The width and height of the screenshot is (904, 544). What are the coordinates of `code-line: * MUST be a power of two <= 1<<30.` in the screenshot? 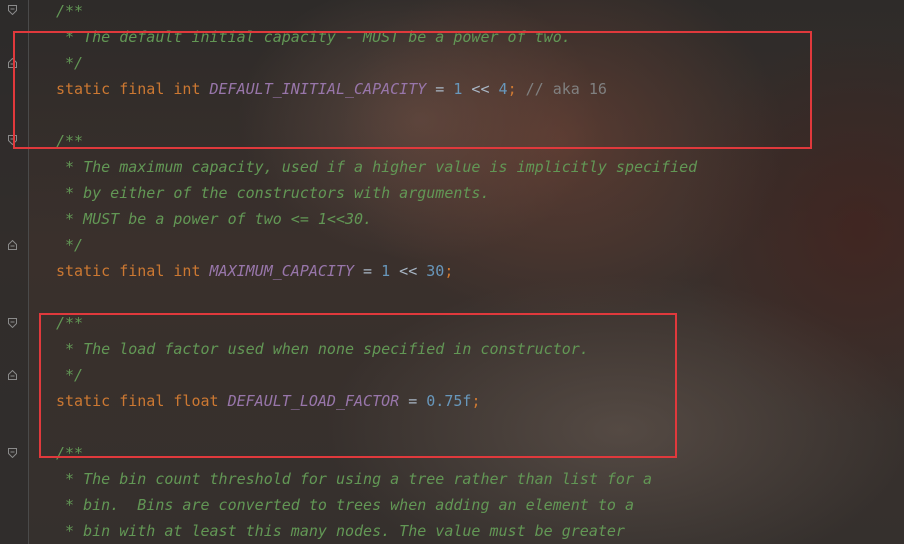 It's located at (214, 219).